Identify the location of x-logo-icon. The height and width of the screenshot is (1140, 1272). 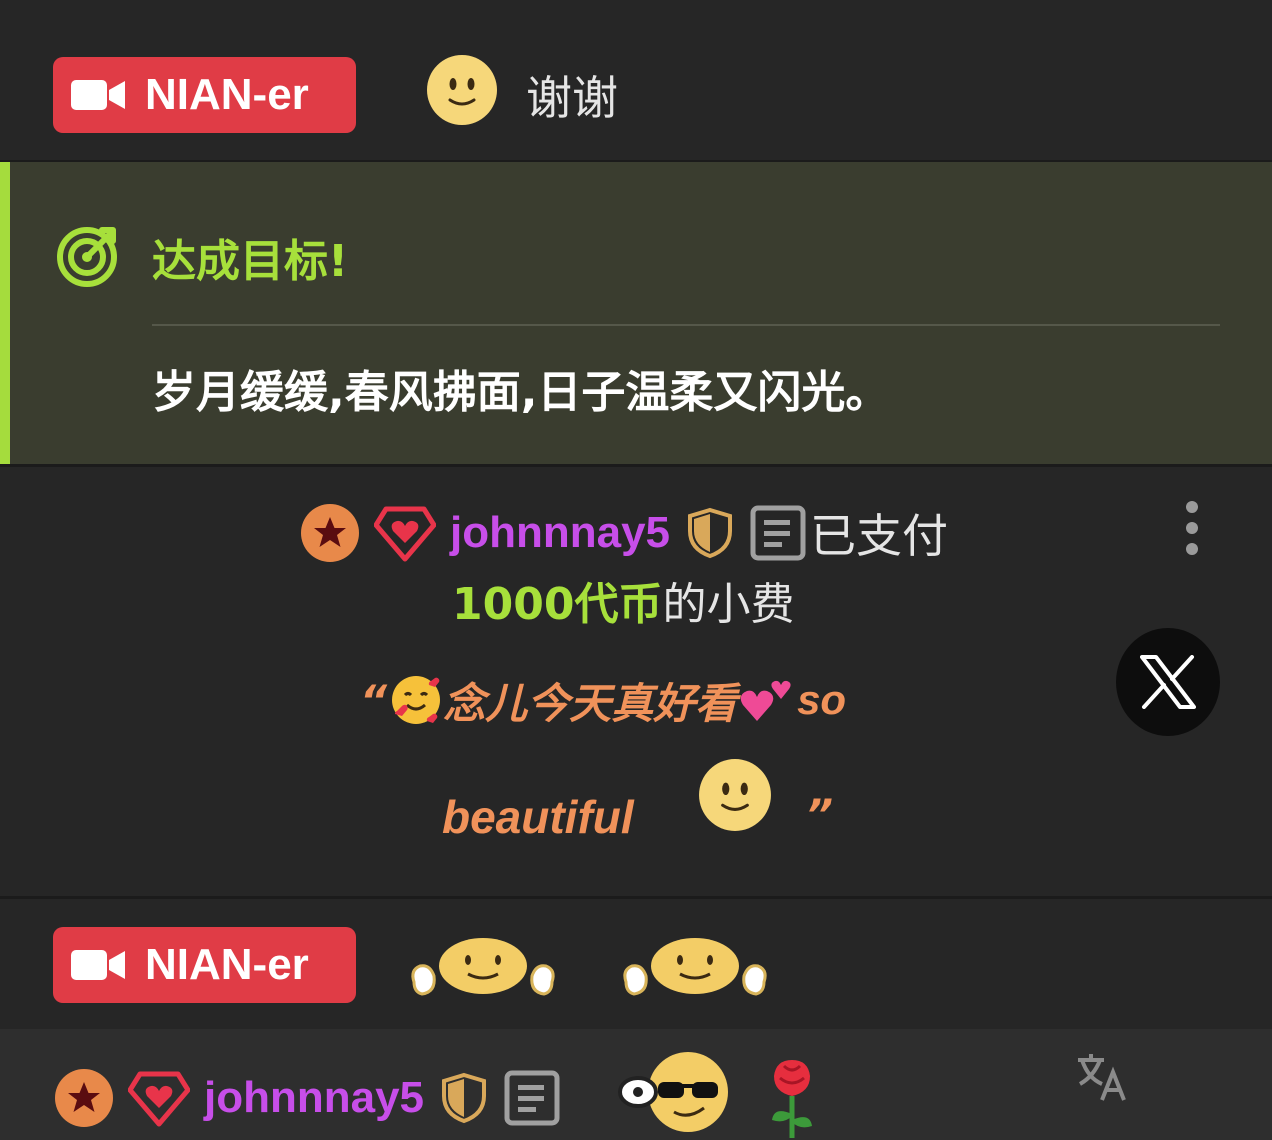
(1168, 682).